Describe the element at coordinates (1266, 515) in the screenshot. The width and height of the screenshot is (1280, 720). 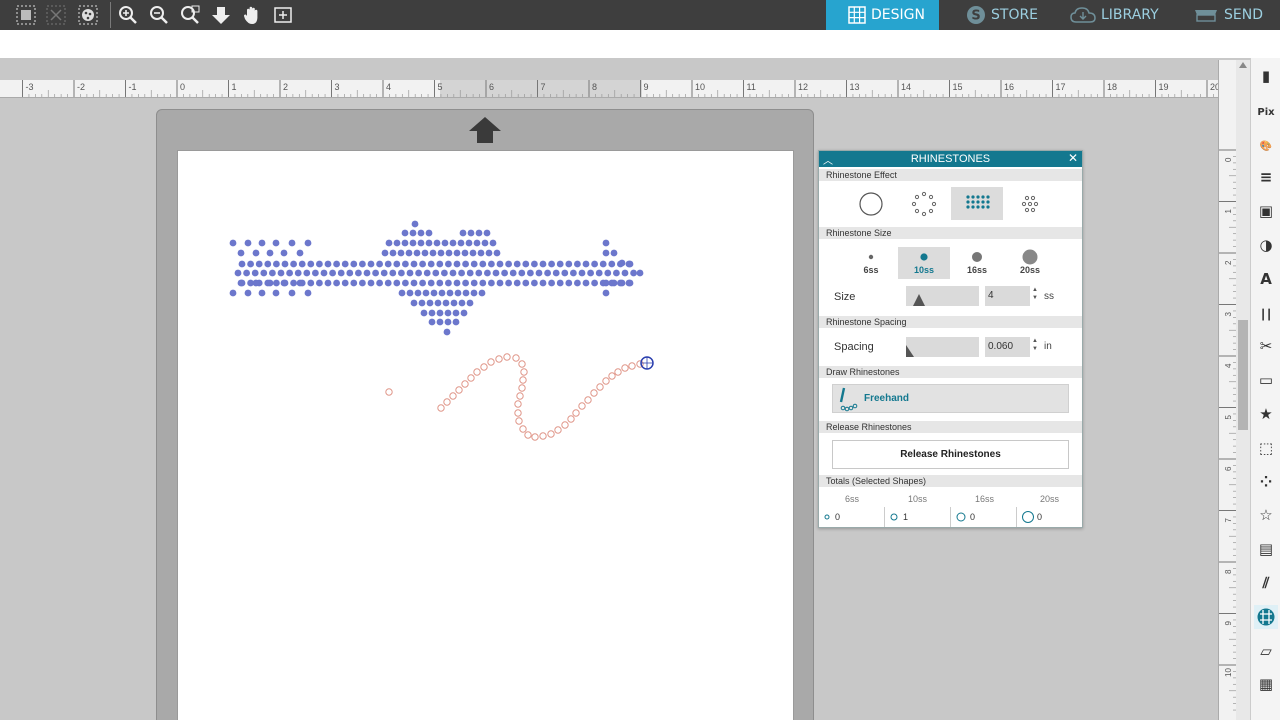
I see `library-star-icon: ☆` at that location.